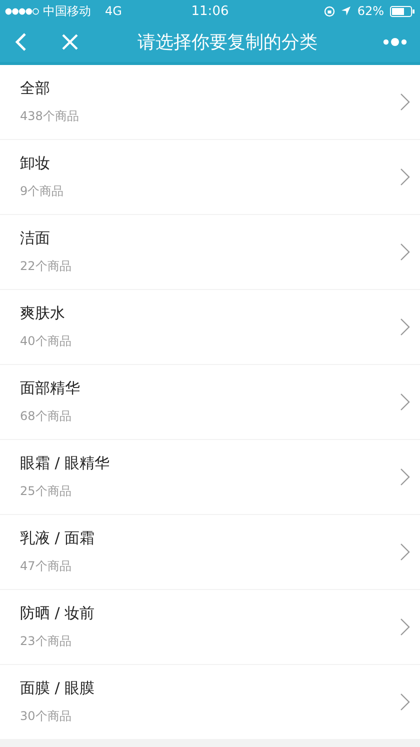 The width and height of the screenshot is (420, 747). What do you see at coordinates (210, 252) in the screenshot?
I see `category-item: 洁面 22个商品` at bounding box center [210, 252].